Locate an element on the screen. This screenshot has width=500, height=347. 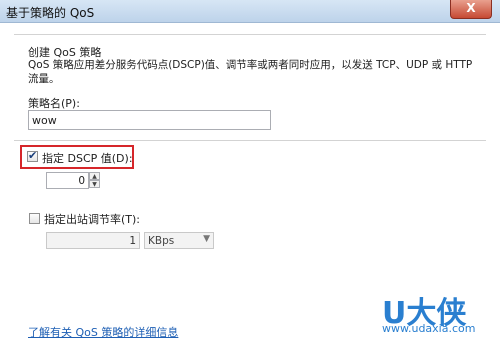
stepper-up-icon: ▲ is located at coordinates (94, 176).